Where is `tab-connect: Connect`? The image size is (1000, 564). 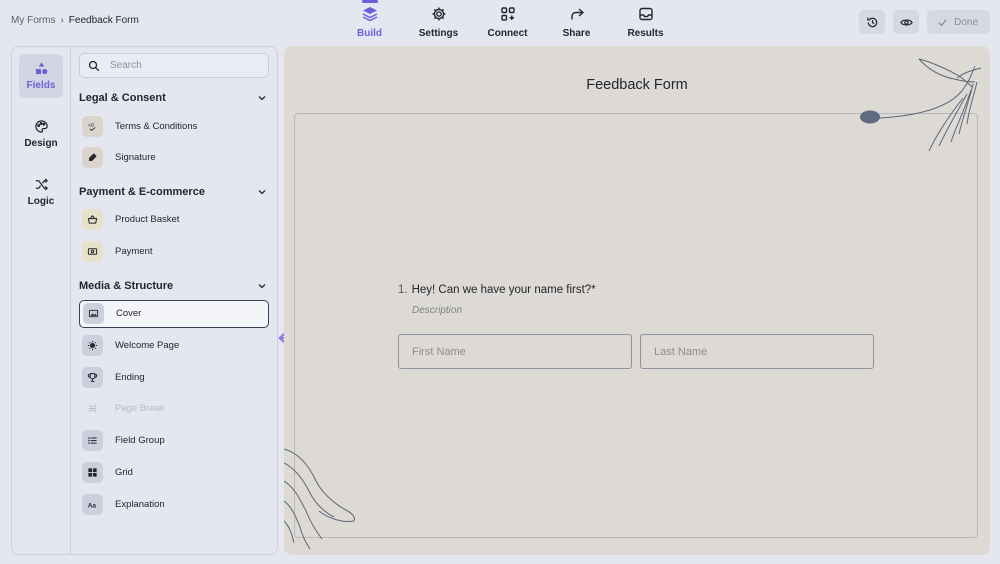
tab-connect: Connect is located at coordinates (507, 22).